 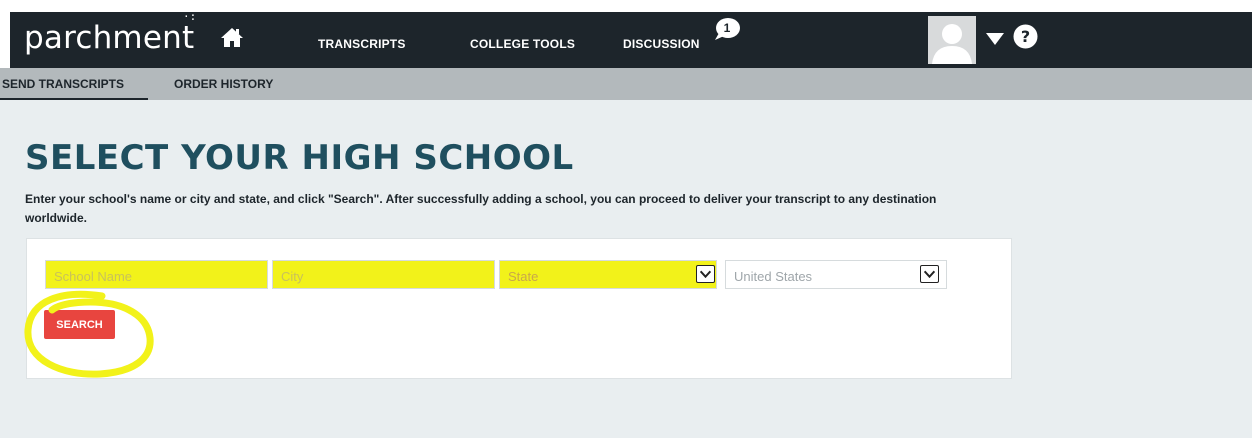 I want to click on nav-college-tools: COLLEGE TOOLS, so click(x=522, y=44).